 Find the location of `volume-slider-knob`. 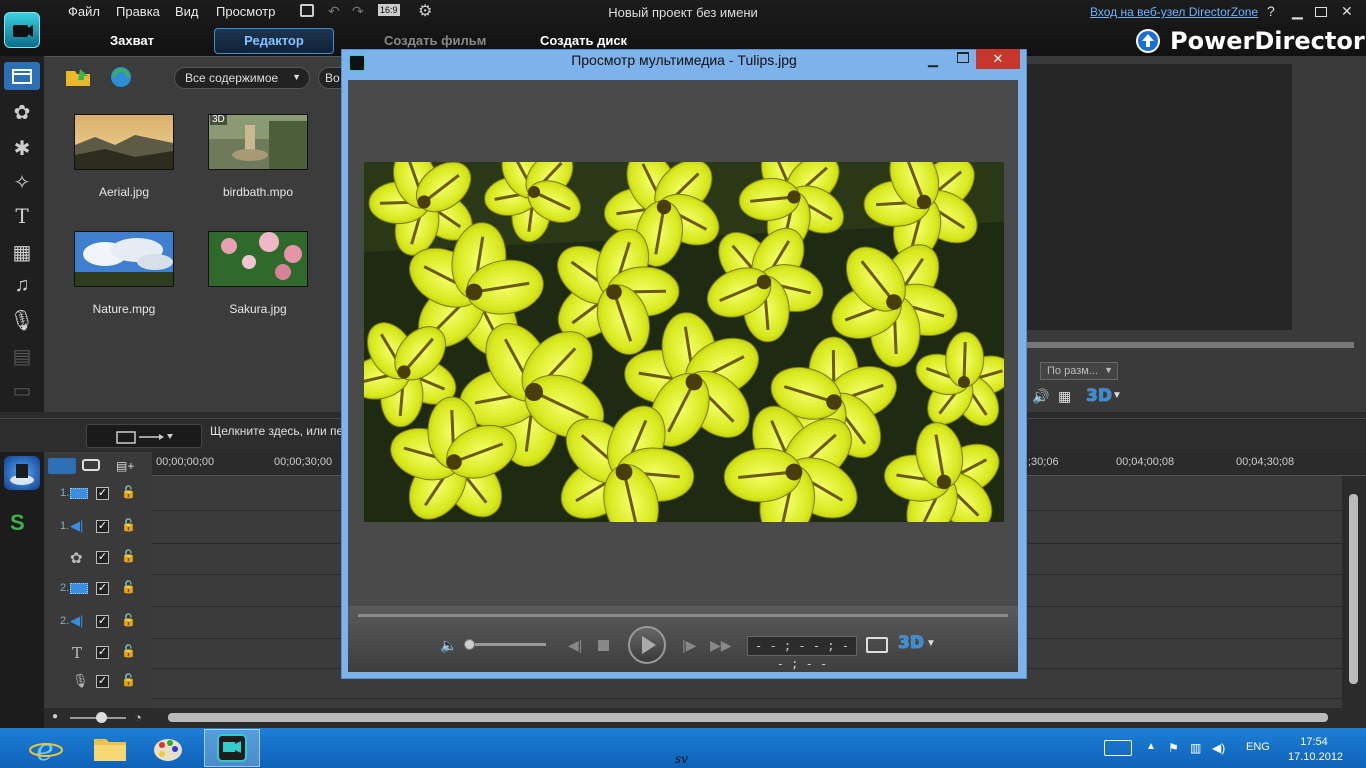

volume-slider-knob is located at coordinates (469, 644).